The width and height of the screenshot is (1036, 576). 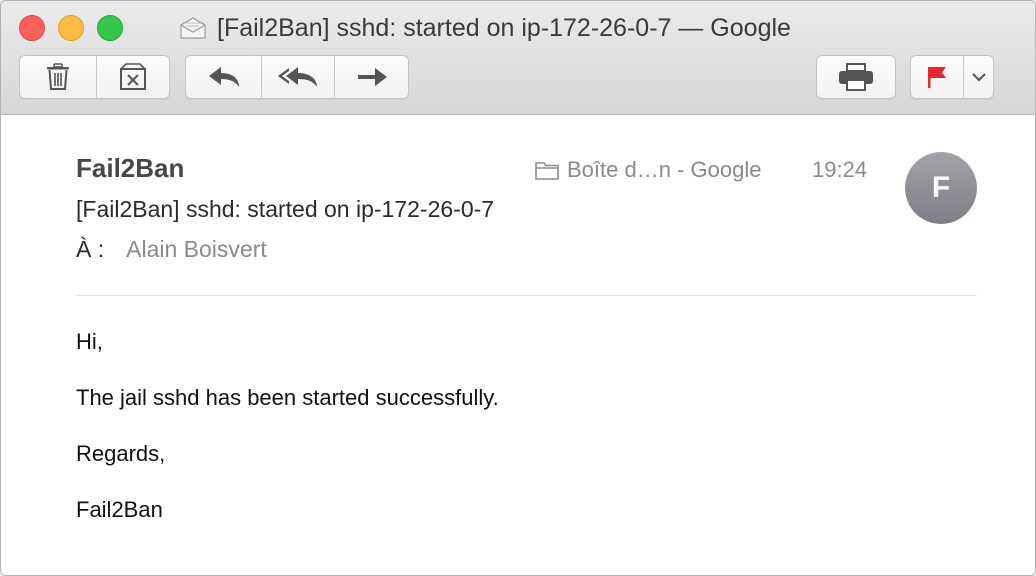 I want to click on junk-button, so click(x=133, y=77).